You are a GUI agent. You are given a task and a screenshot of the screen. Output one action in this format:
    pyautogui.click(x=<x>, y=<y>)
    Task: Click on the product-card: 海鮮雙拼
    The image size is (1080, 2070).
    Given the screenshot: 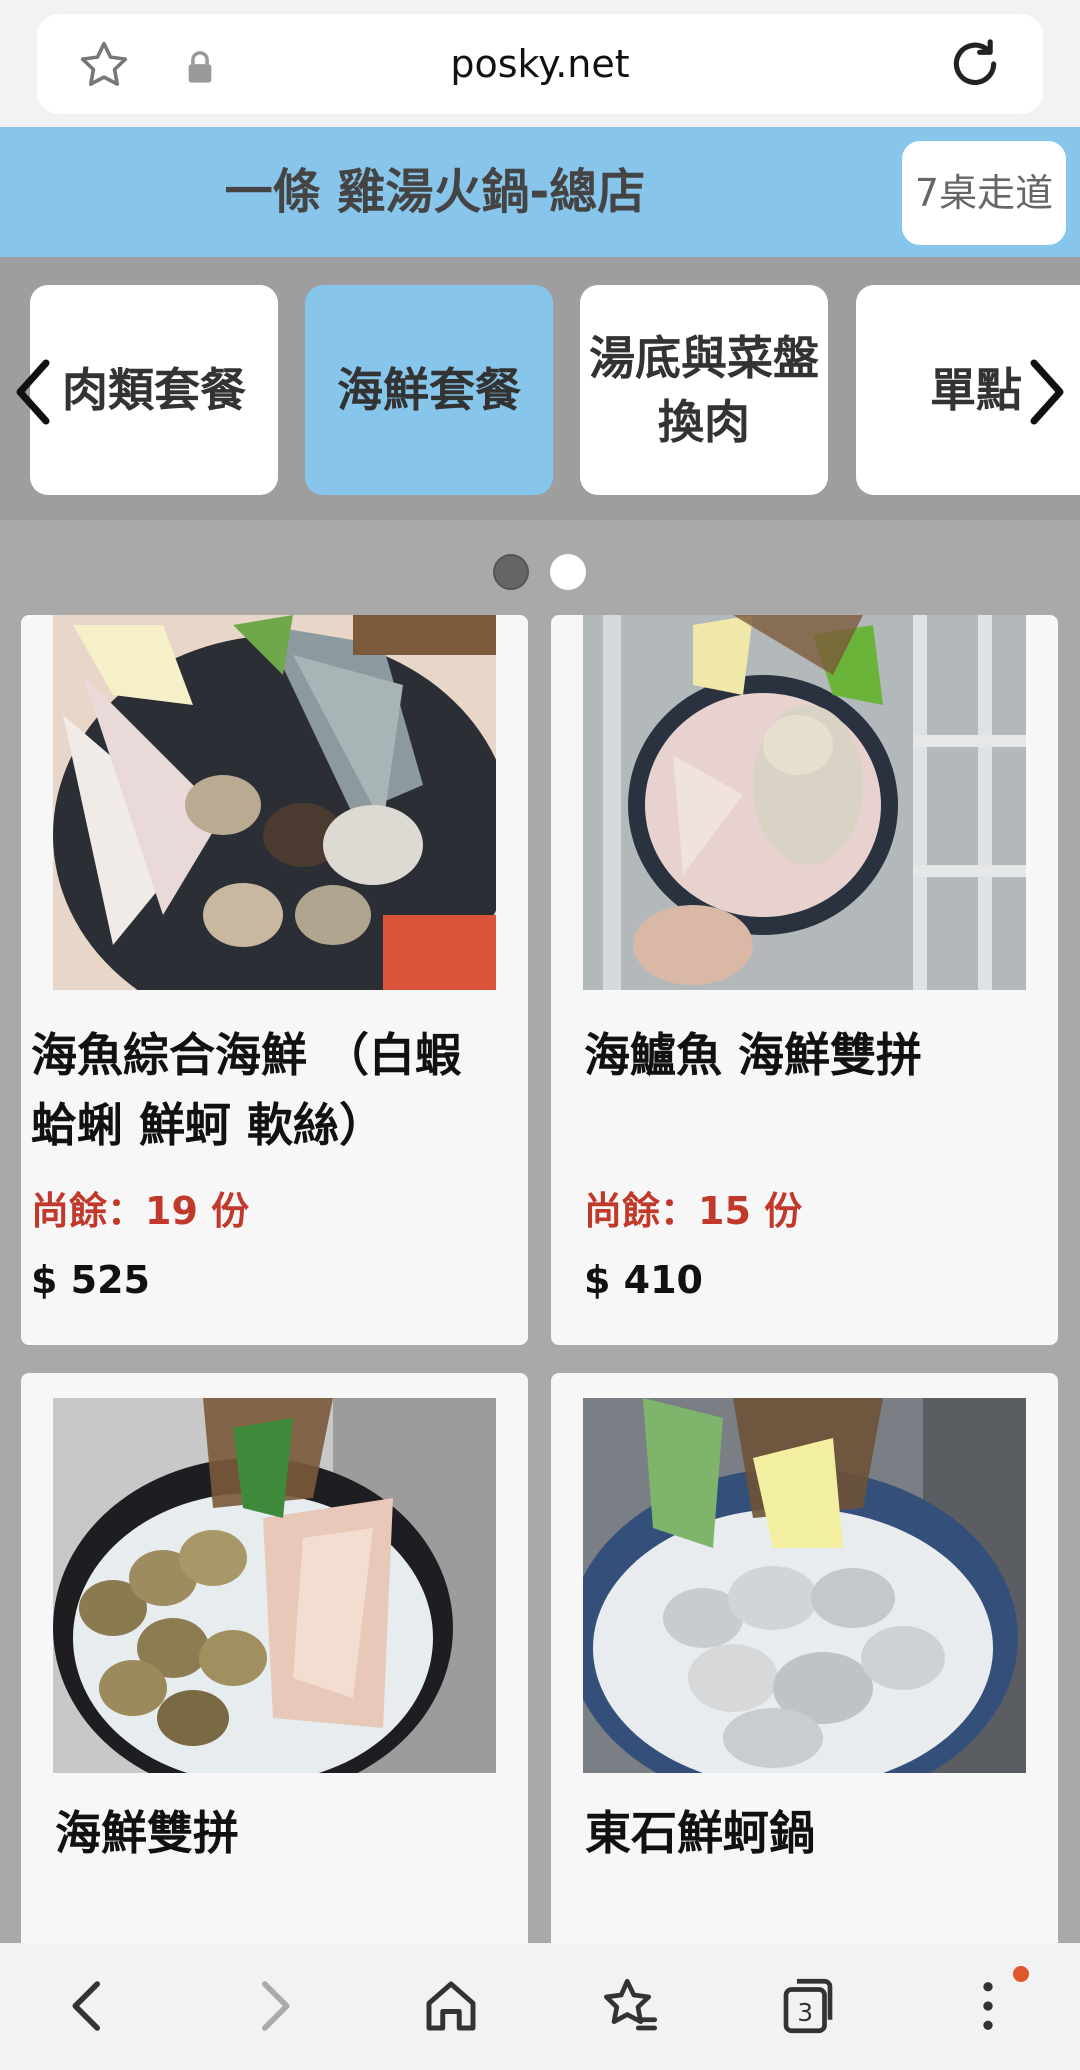 What is the action you would take?
    pyautogui.click(x=274, y=1673)
    